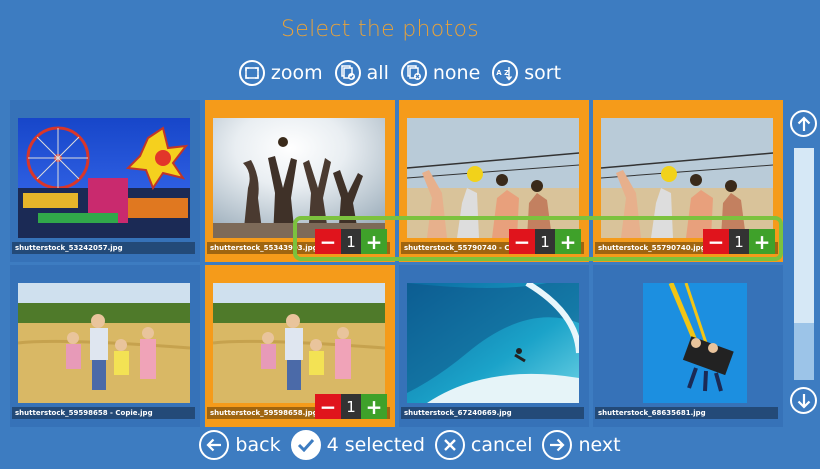 This screenshot has height=469, width=820. I want to click on select-none-button: none, so click(440, 73).